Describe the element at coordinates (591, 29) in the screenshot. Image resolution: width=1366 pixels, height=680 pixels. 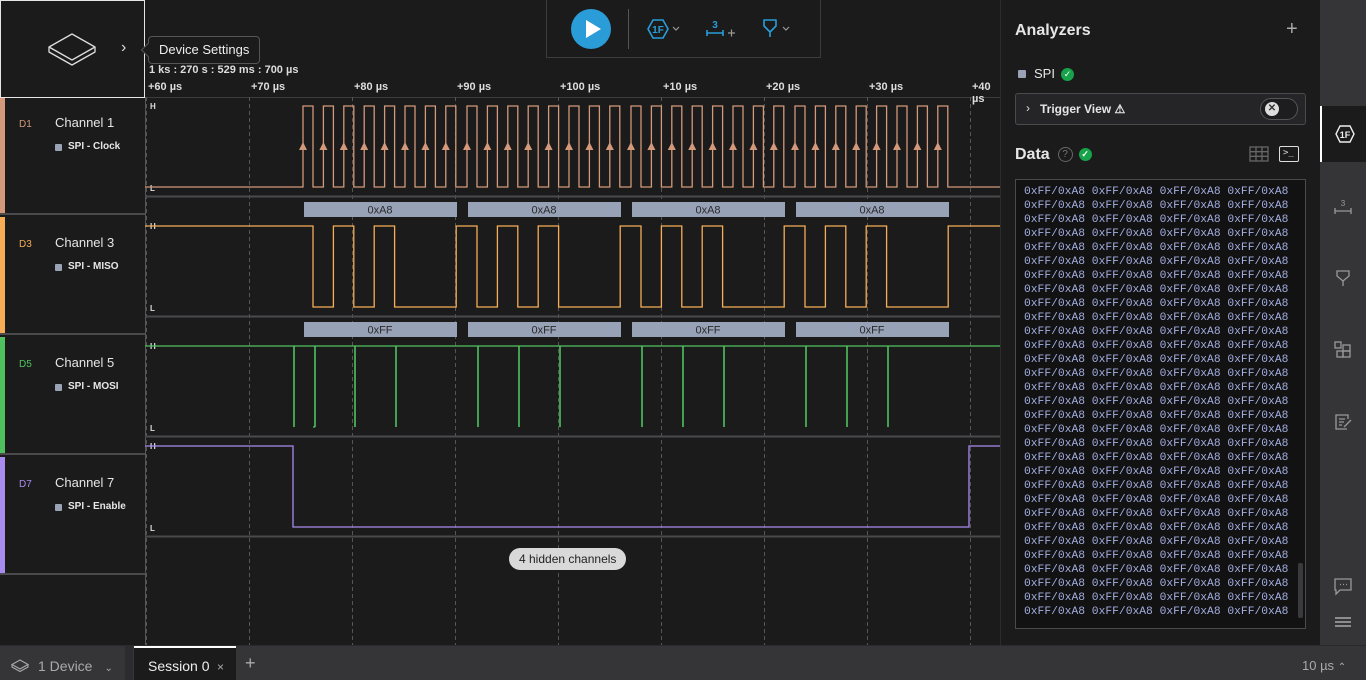
I see `start-capture-button` at that location.